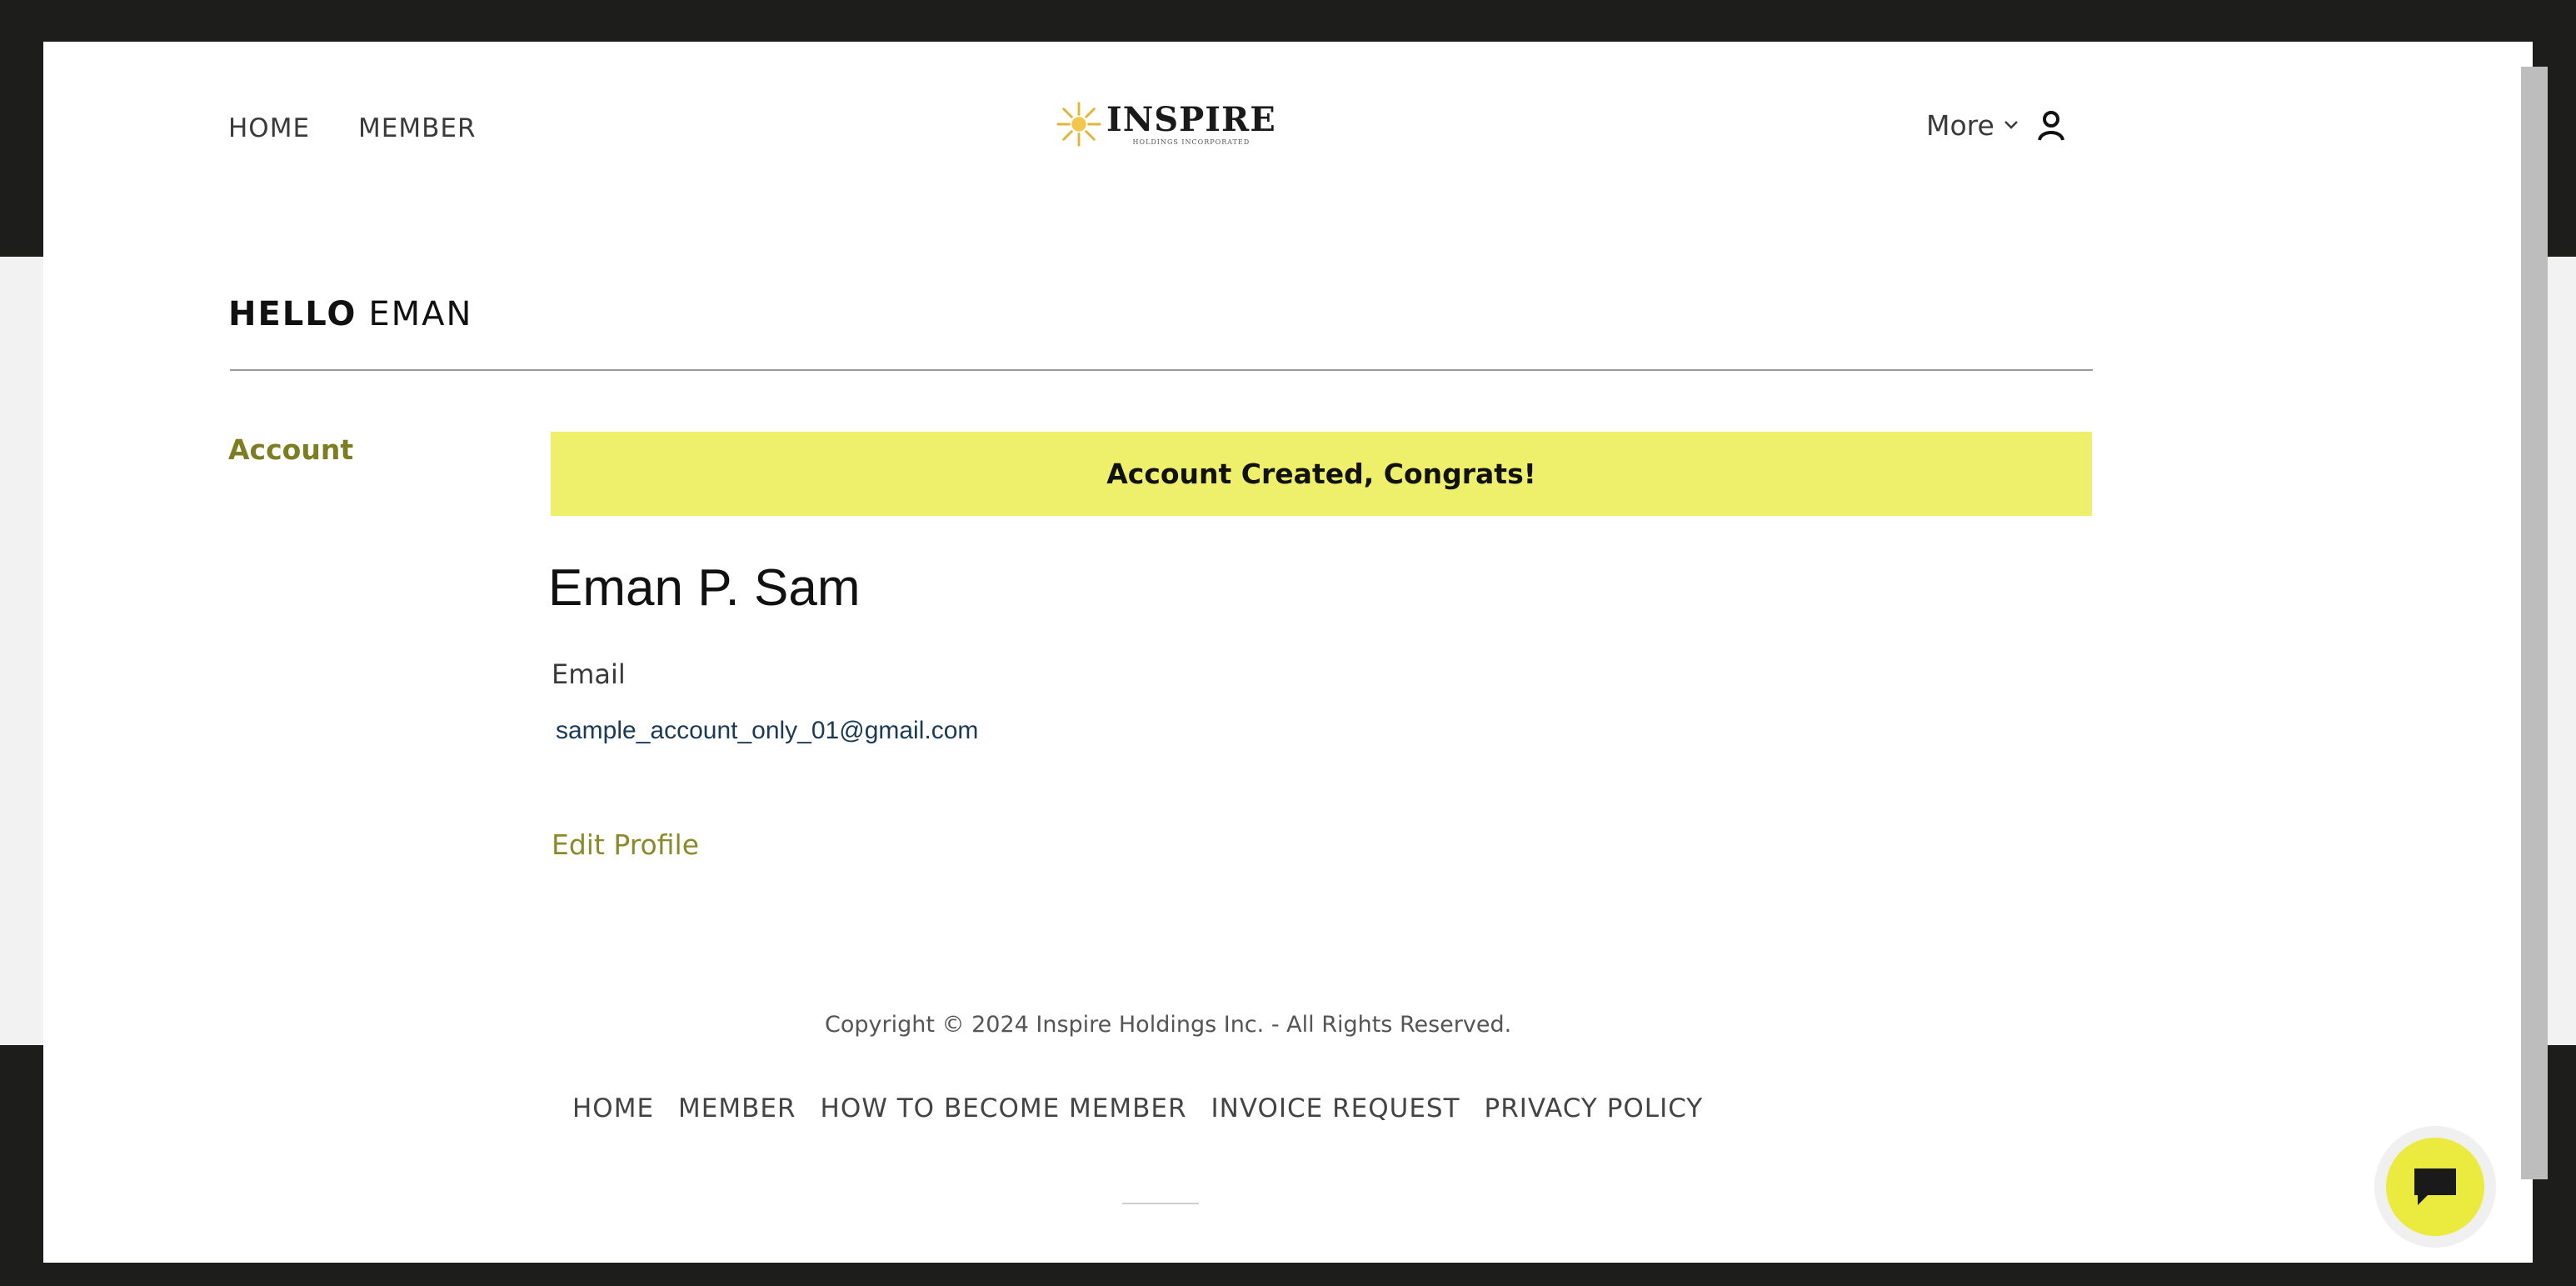 The image size is (2576, 1286). Describe the element at coordinates (2051, 125) in the screenshot. I see `user-icon` at that location.